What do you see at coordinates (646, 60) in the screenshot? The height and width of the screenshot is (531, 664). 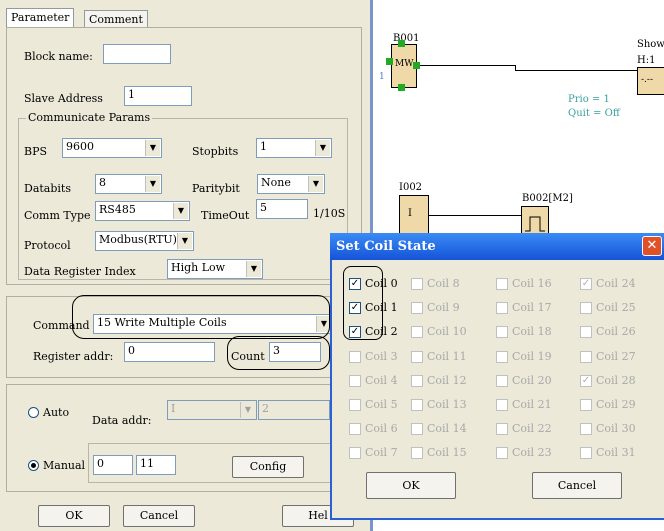 I see `h1-label: H:1` at bounding box center [646, 60].